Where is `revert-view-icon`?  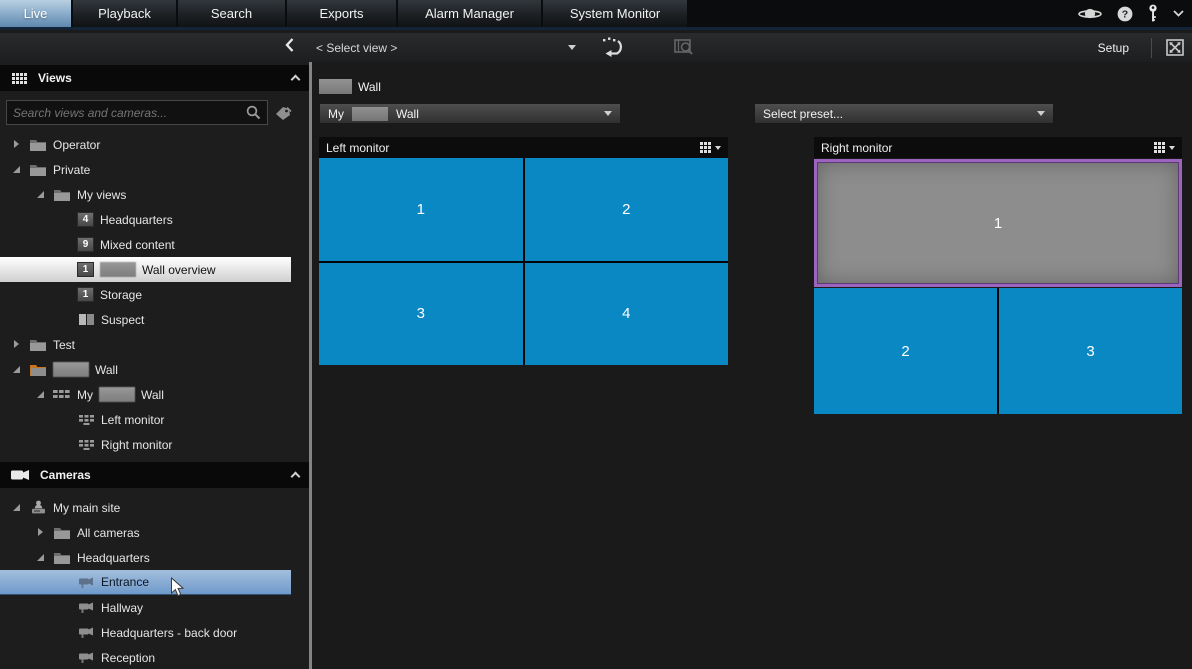 revert-view-icon is located at coordinates (612, 49).